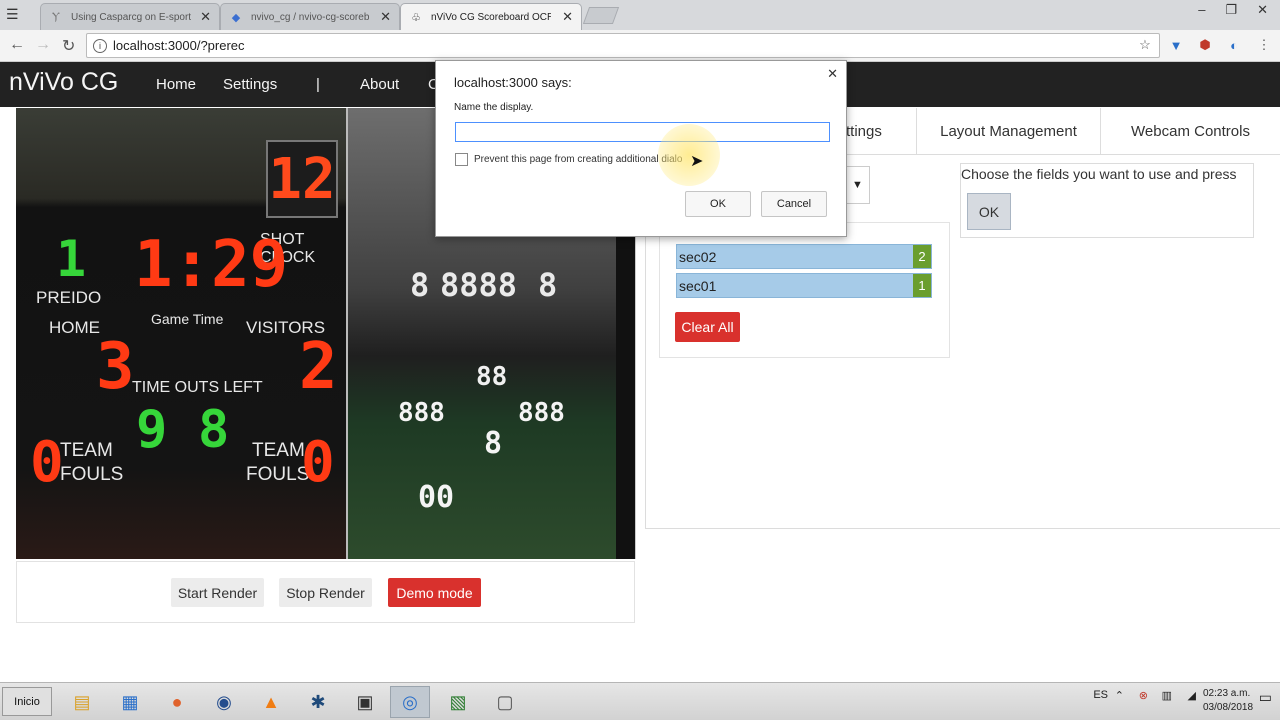  Describe the element at coordinates (47, 462) in the screenshot. I see `home-fouls: 0` at that location.